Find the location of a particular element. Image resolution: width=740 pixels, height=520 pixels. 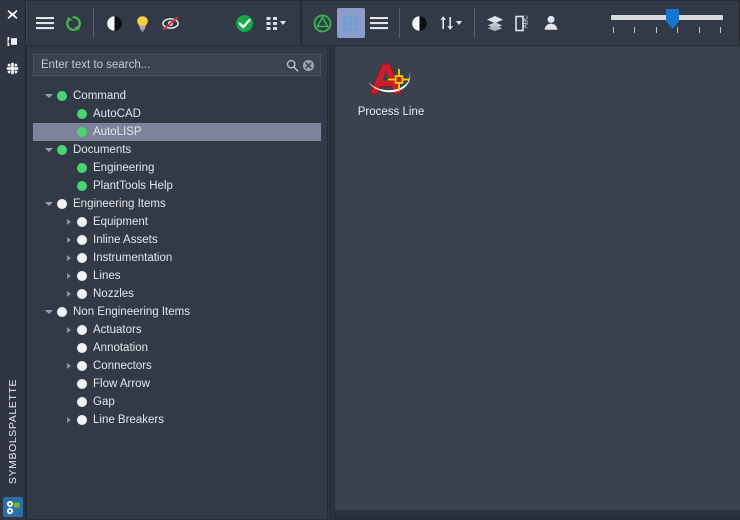

tree-item-command: Command is located at coordinates (177, 96).